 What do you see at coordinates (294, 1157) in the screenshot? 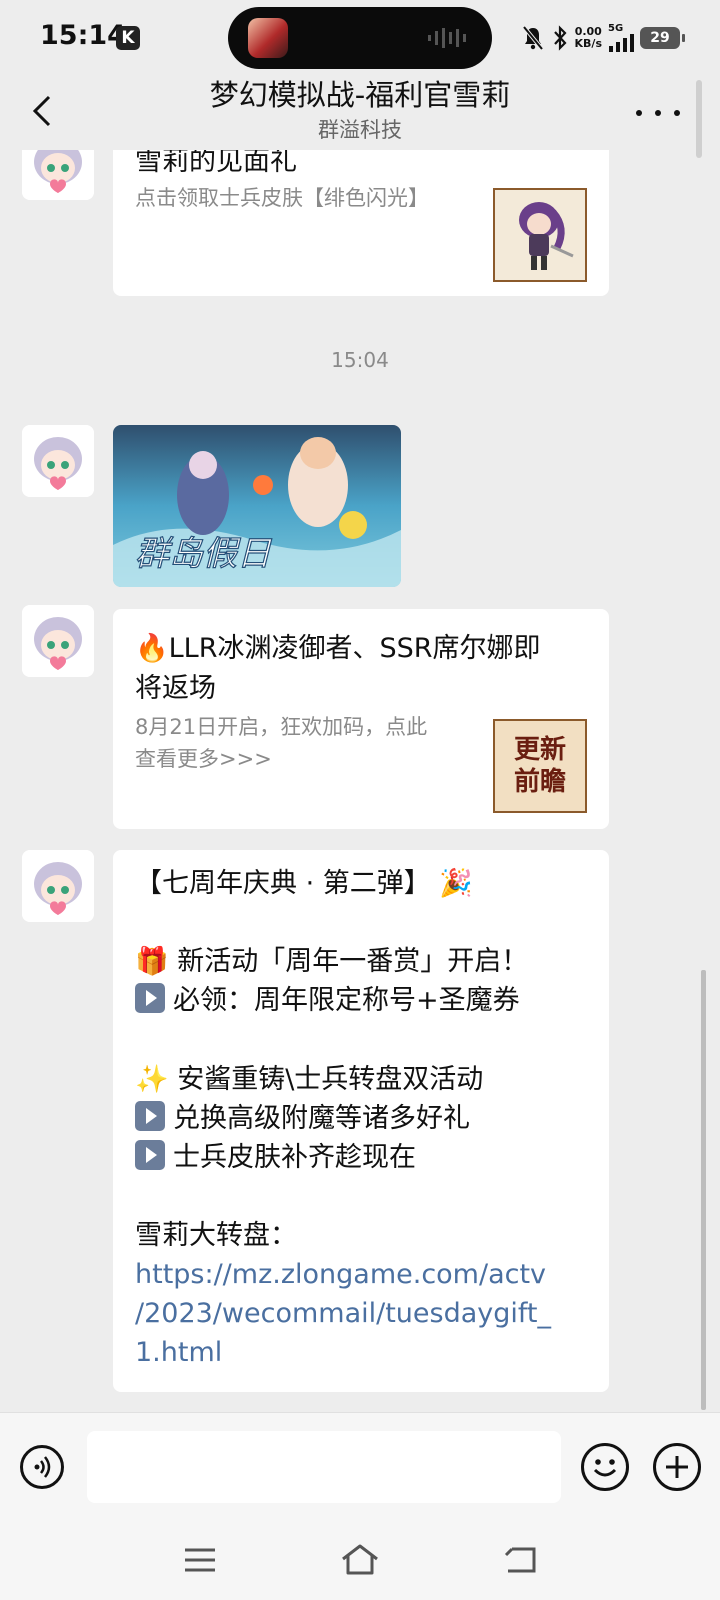
I see `message-line: 士兵皮肤补齐趁现在` at bounding box center [294, 1157].